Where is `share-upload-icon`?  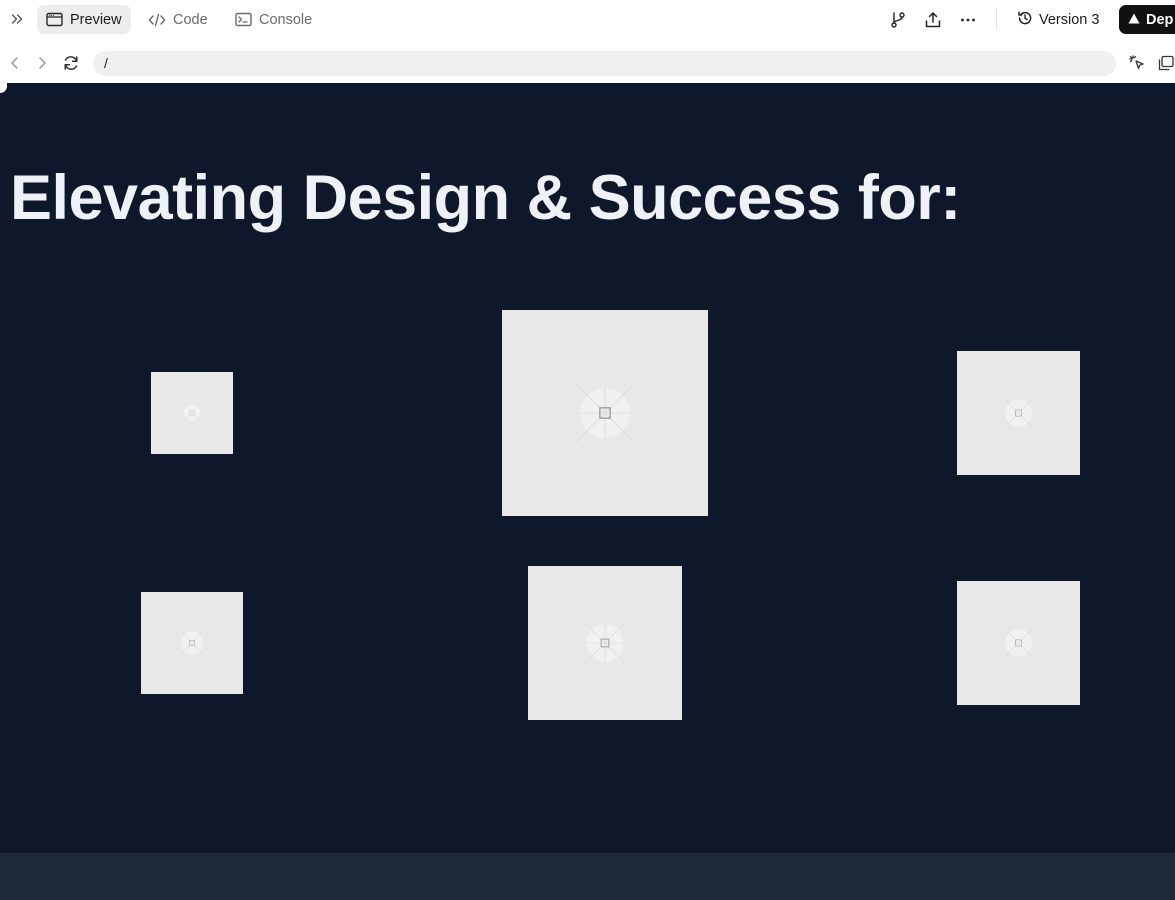 share-upload-icon is located at coordinates (933, 20).